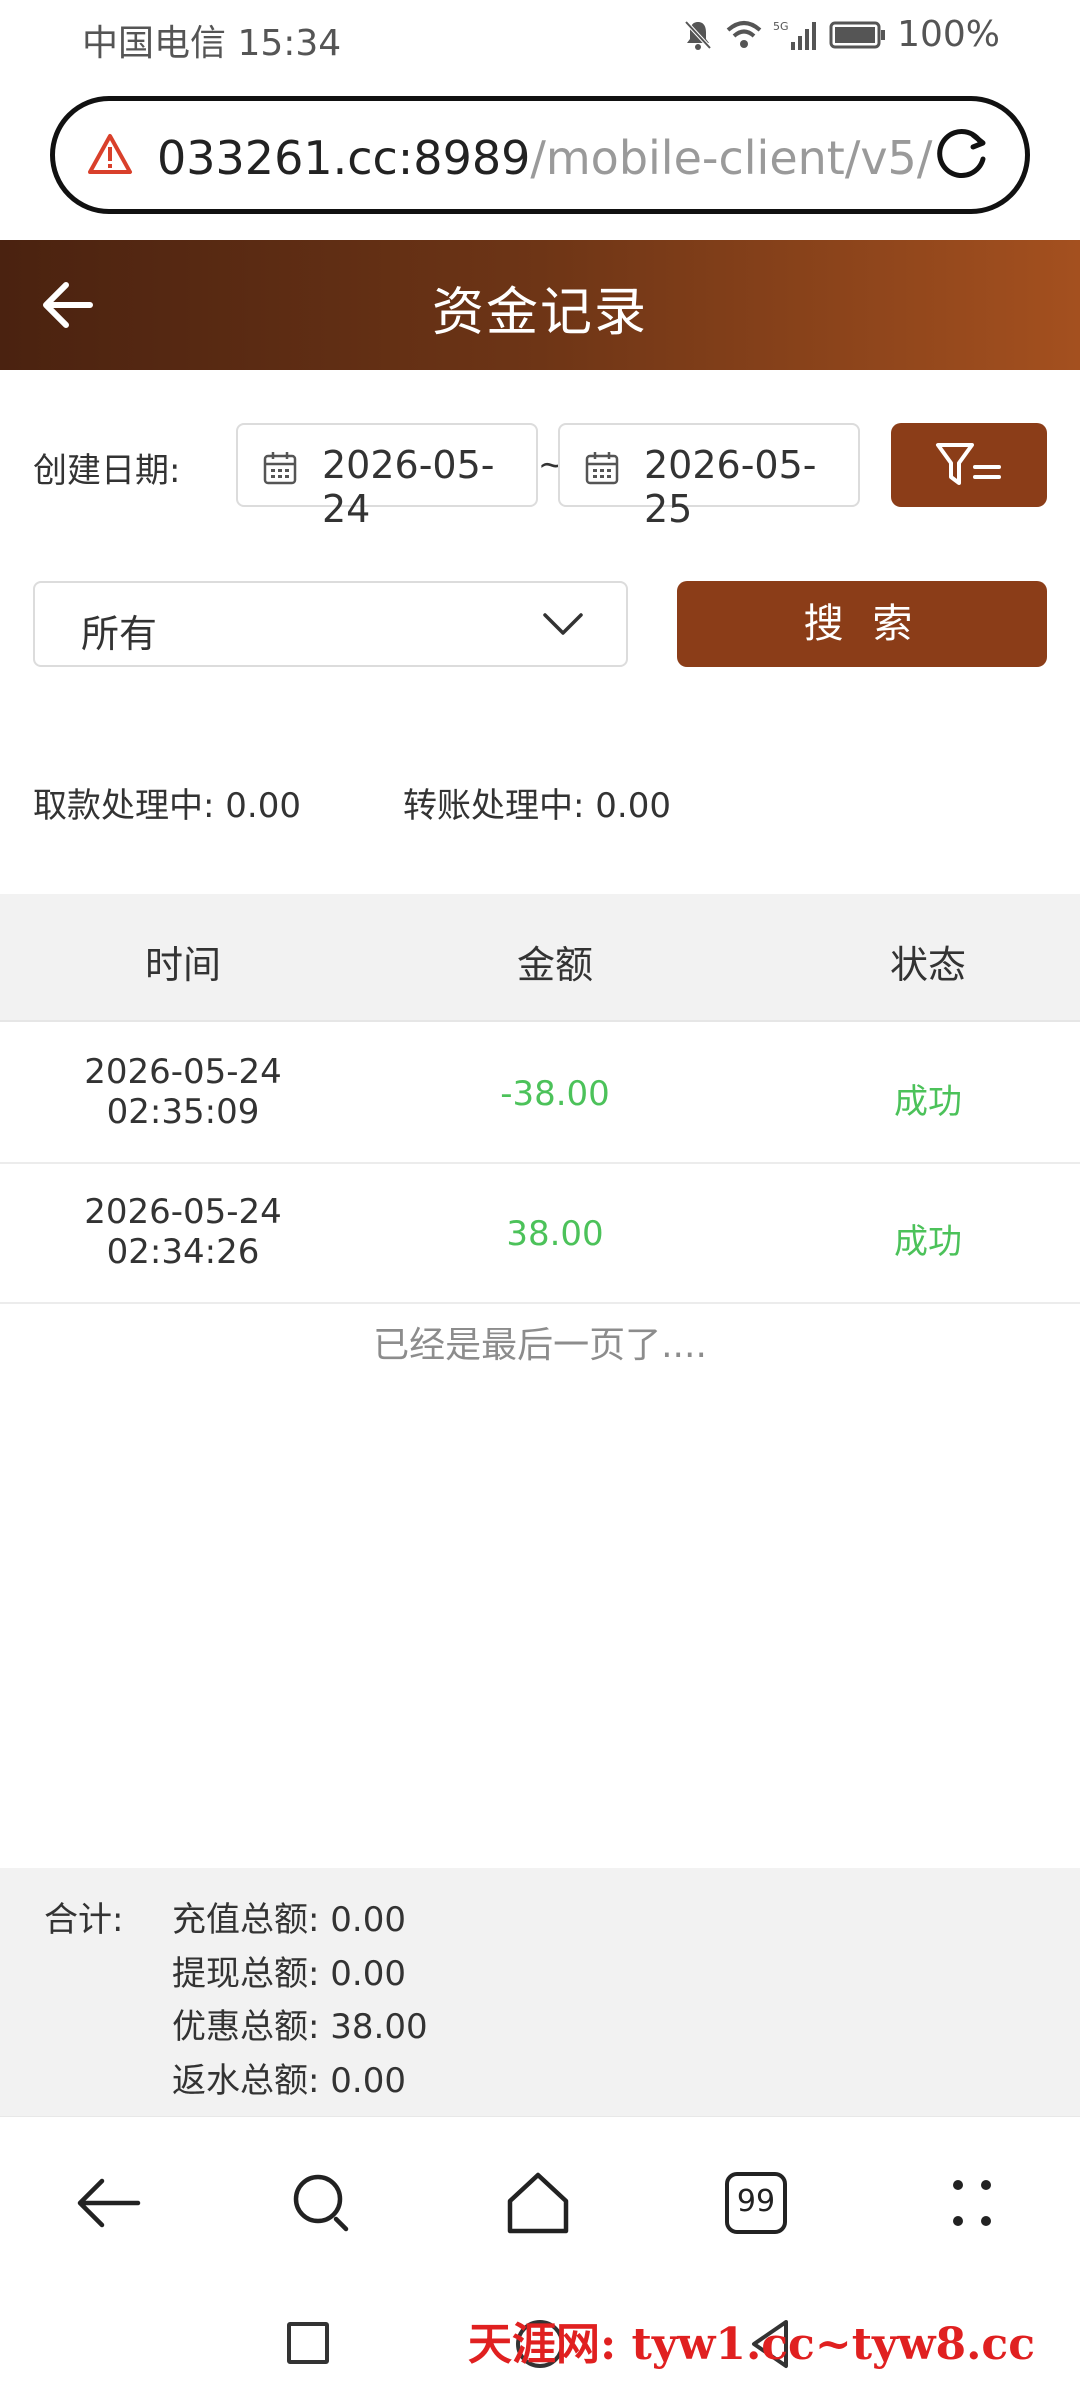 This screenshot has height=2400, width=1080. What do you see at coordinates (781, 26) in the screenshot?
I see `network-label: 5G` at bounding box center [781, 26].